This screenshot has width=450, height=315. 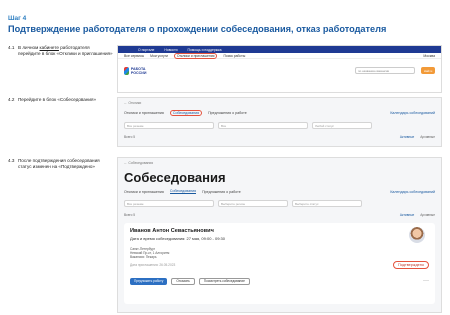 What do you see at coordinates (411, 265) in the screenshot?
I see `status-badge: Подтверждено` at bounding box center [411, 265].